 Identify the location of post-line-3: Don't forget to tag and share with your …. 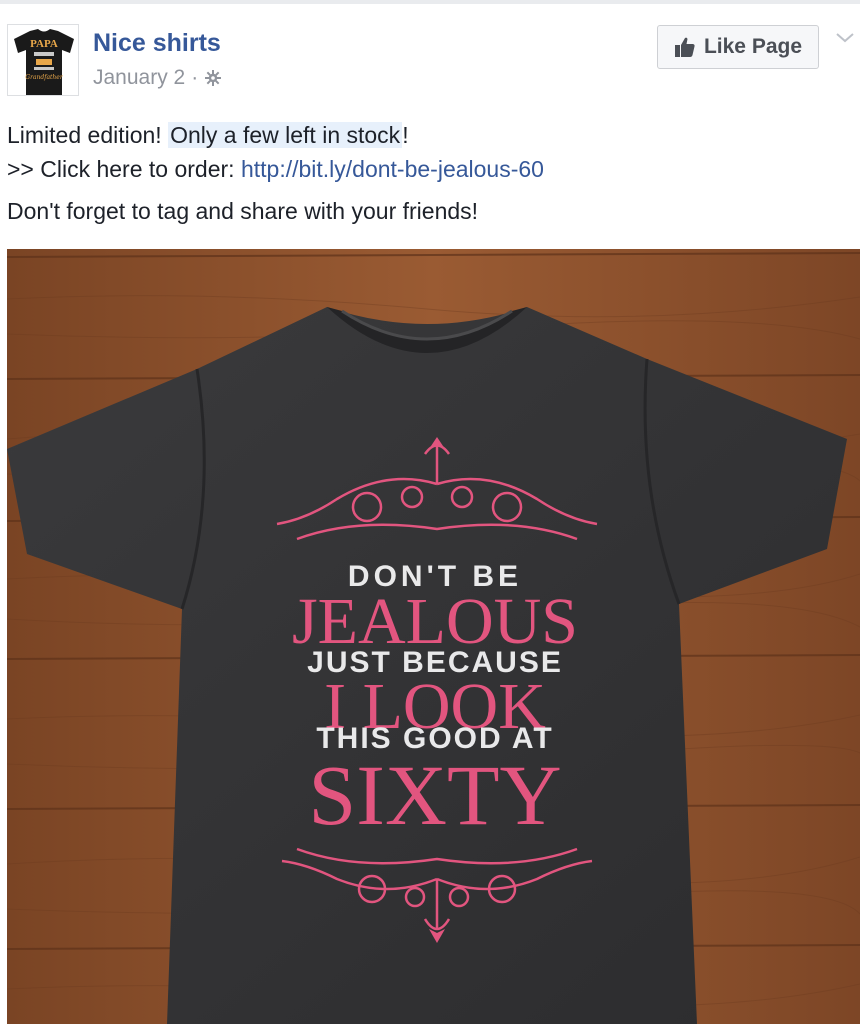
(243, 211).